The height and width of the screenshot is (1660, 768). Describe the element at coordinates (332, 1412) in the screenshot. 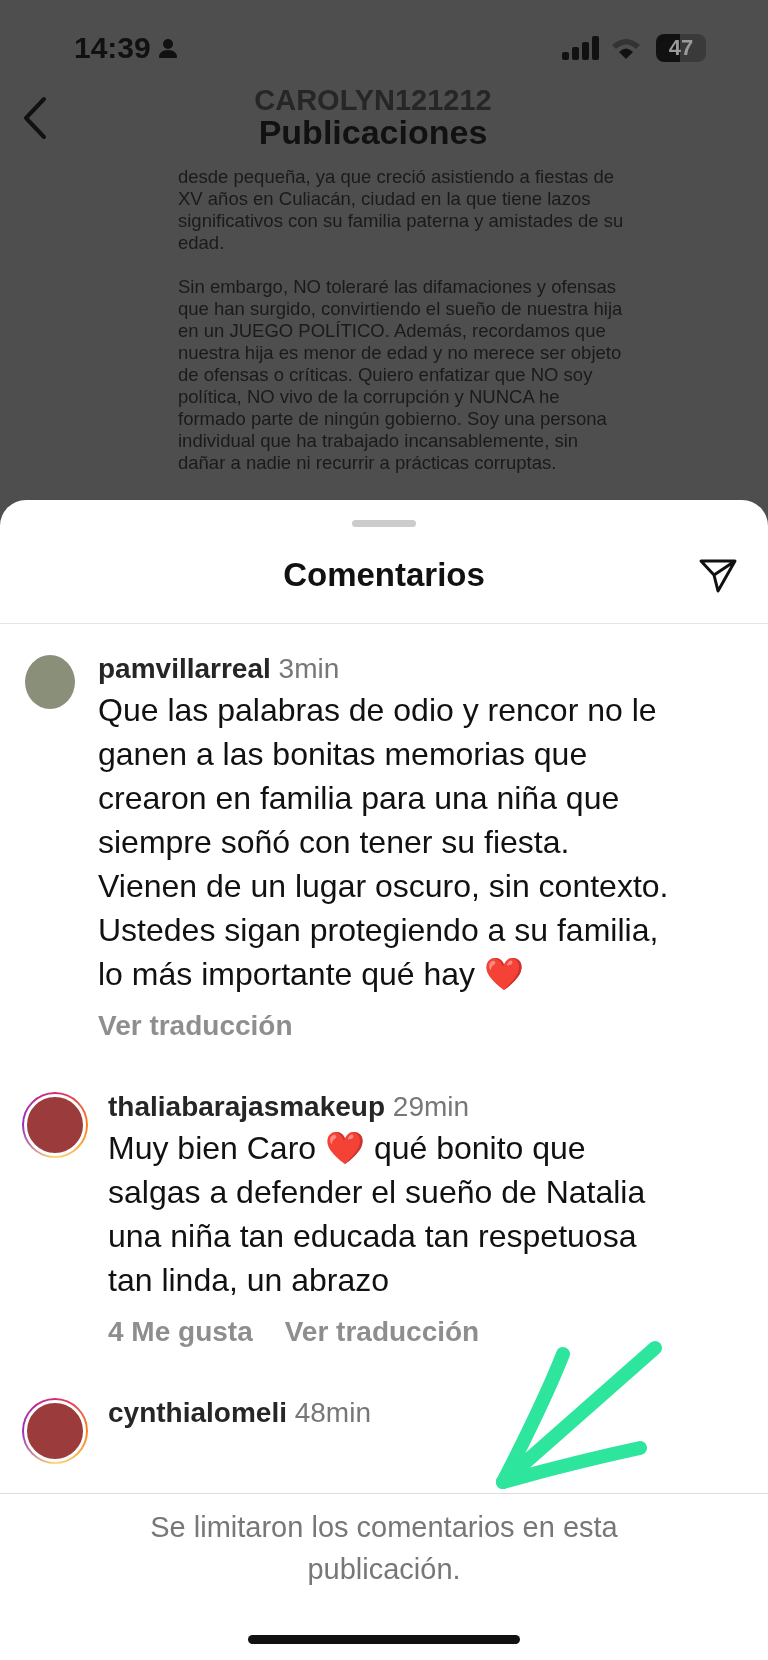

I see `comment-time: 48min` at that location.